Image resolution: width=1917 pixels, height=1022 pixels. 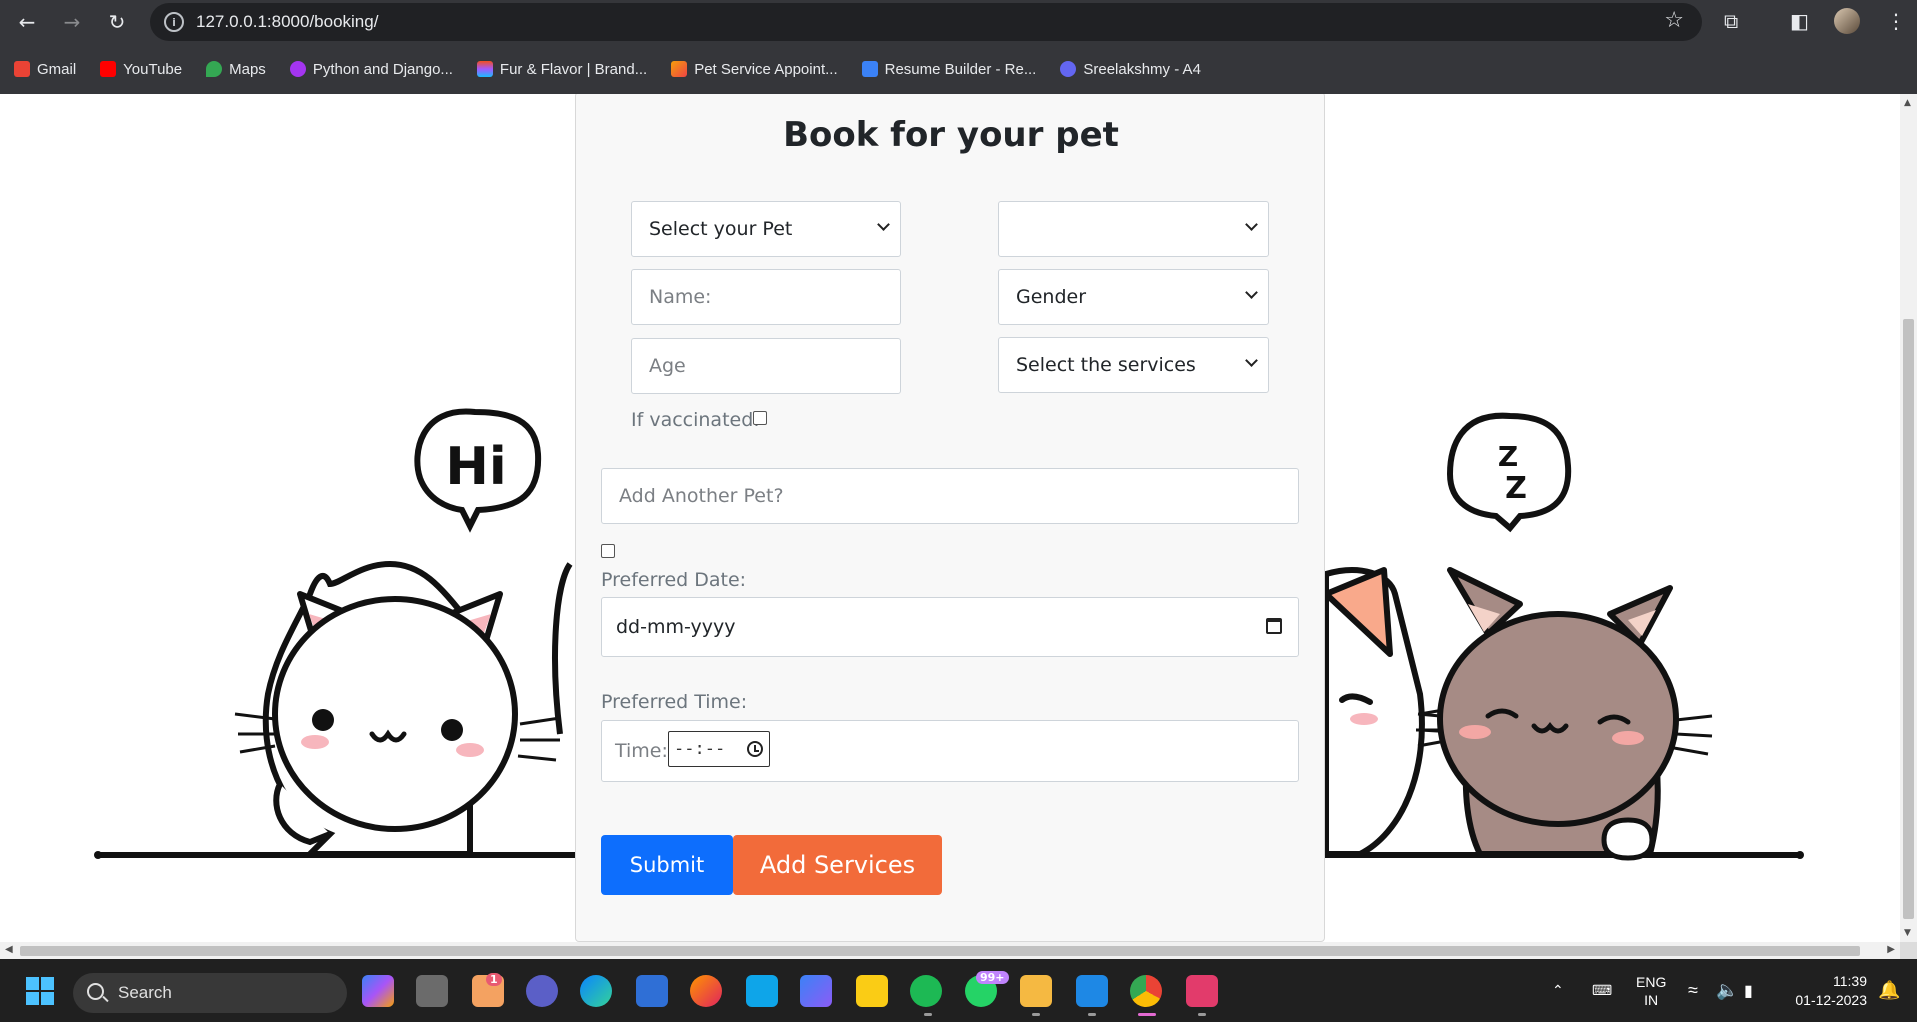 What do you see at coordinates (297, 69) in the screenshot?
I see `udemy-icon` at bounding box center [297, 69].